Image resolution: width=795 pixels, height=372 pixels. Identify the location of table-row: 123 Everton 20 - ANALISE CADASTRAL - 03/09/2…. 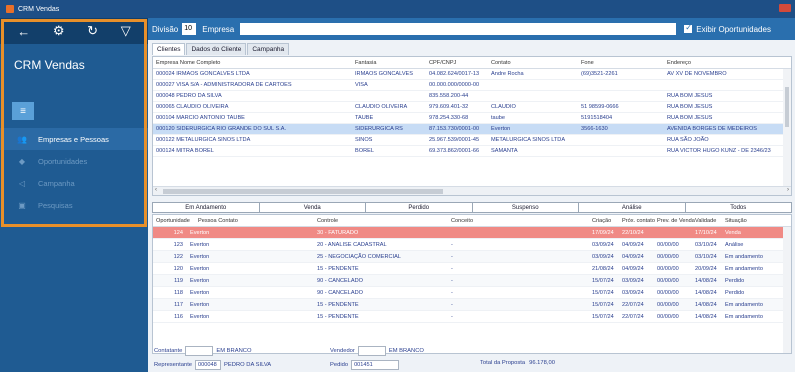
(472, 245).